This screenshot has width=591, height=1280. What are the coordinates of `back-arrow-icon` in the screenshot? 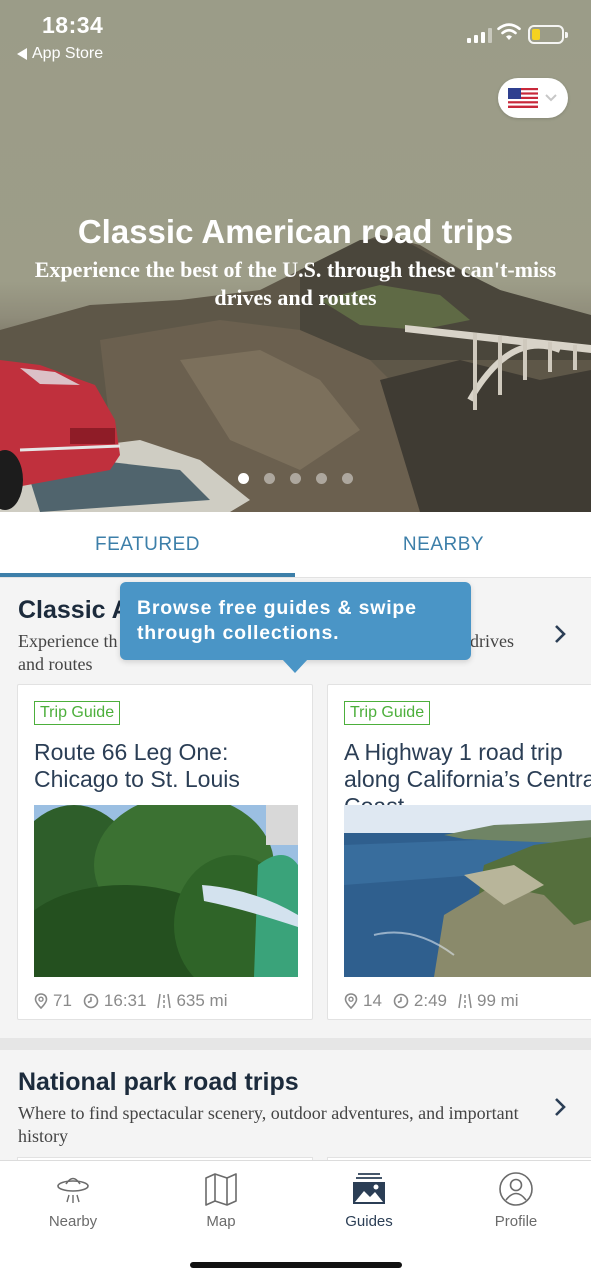 It's located at (22, 54).